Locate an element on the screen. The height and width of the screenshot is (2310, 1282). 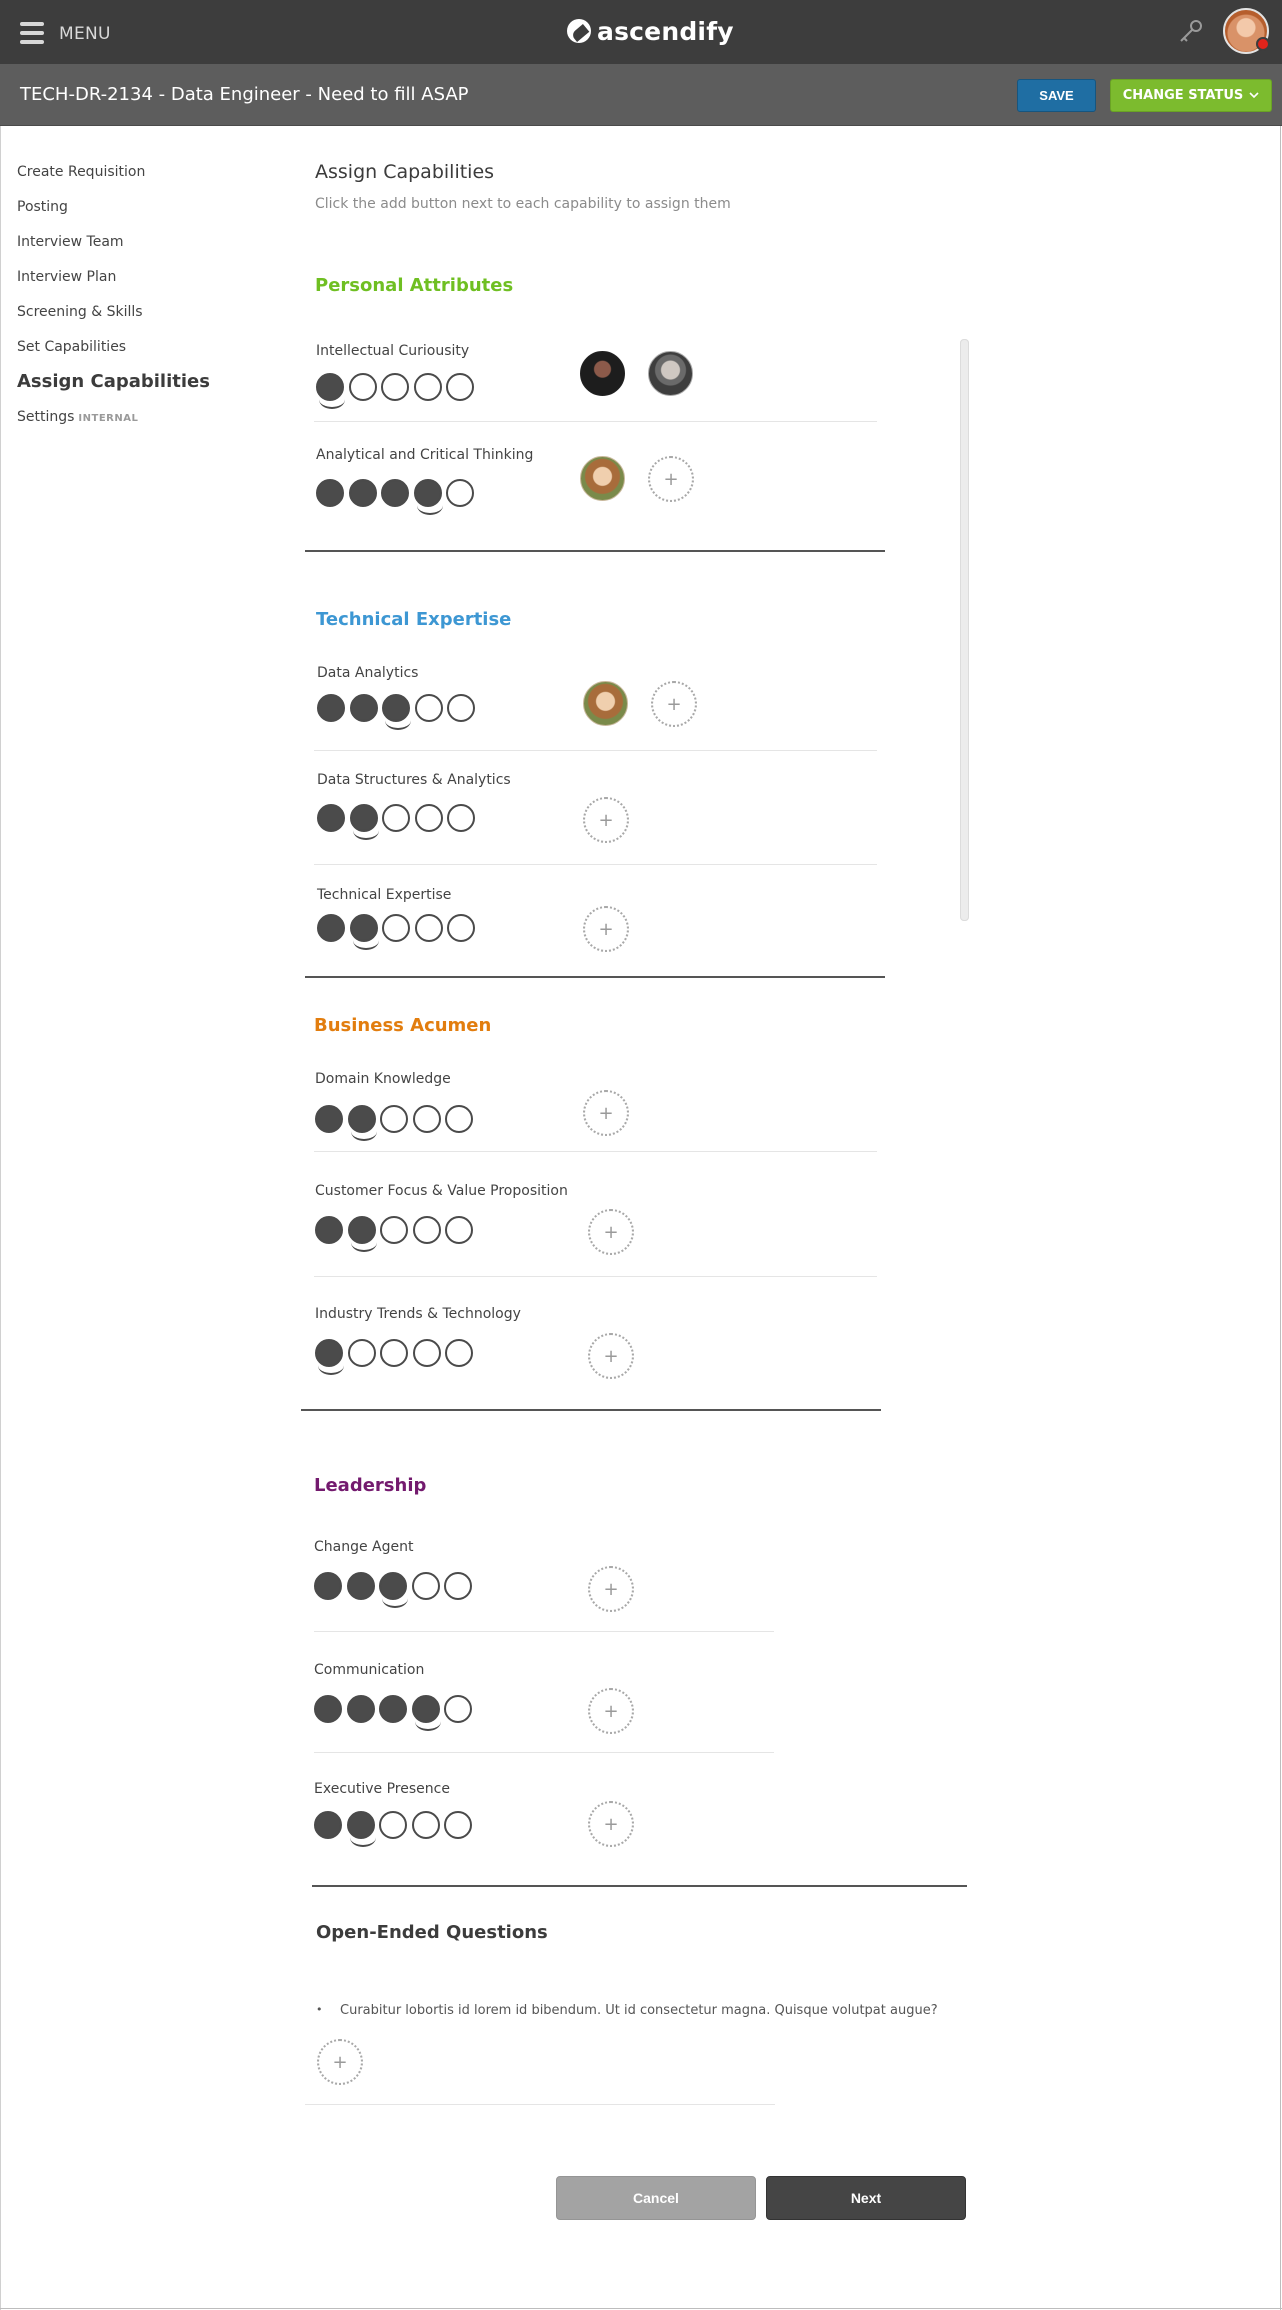
next-button: Next is located at coordinates (866, 2198).